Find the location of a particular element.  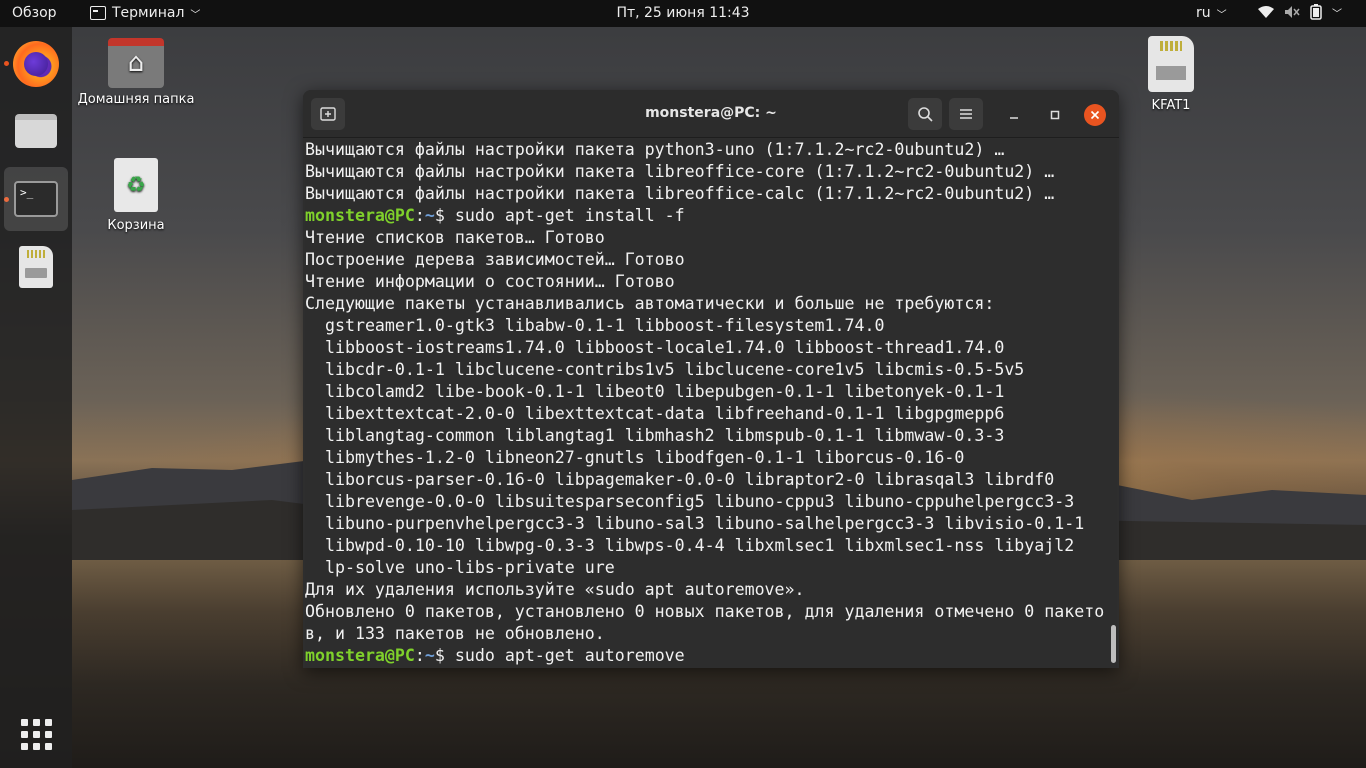

close-button is located at coordinates (1095, 115).